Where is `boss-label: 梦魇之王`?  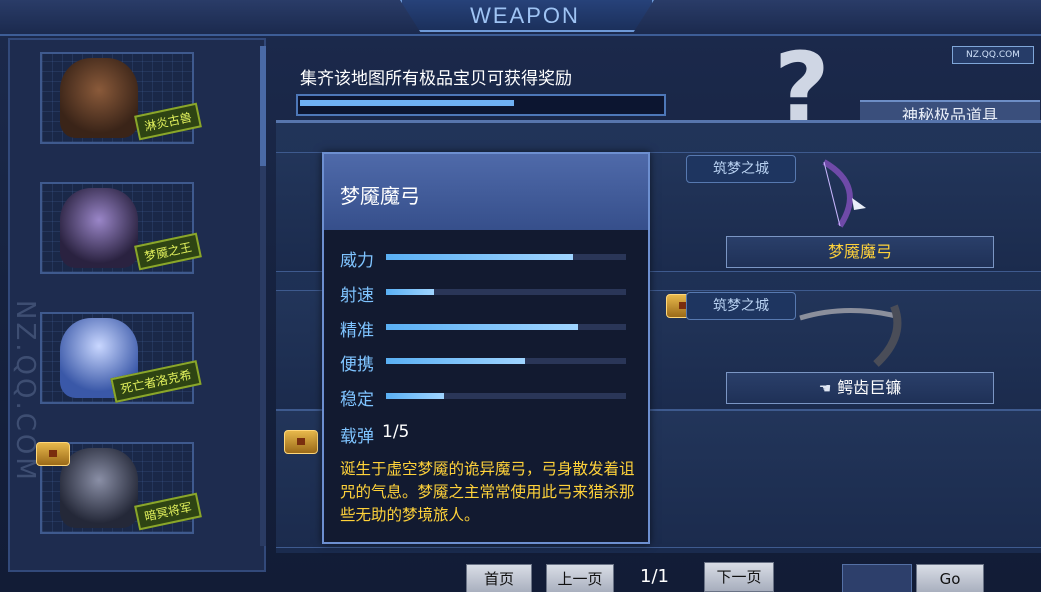 boss-label: 梦魇之王 is located at coordinates (168, 251).